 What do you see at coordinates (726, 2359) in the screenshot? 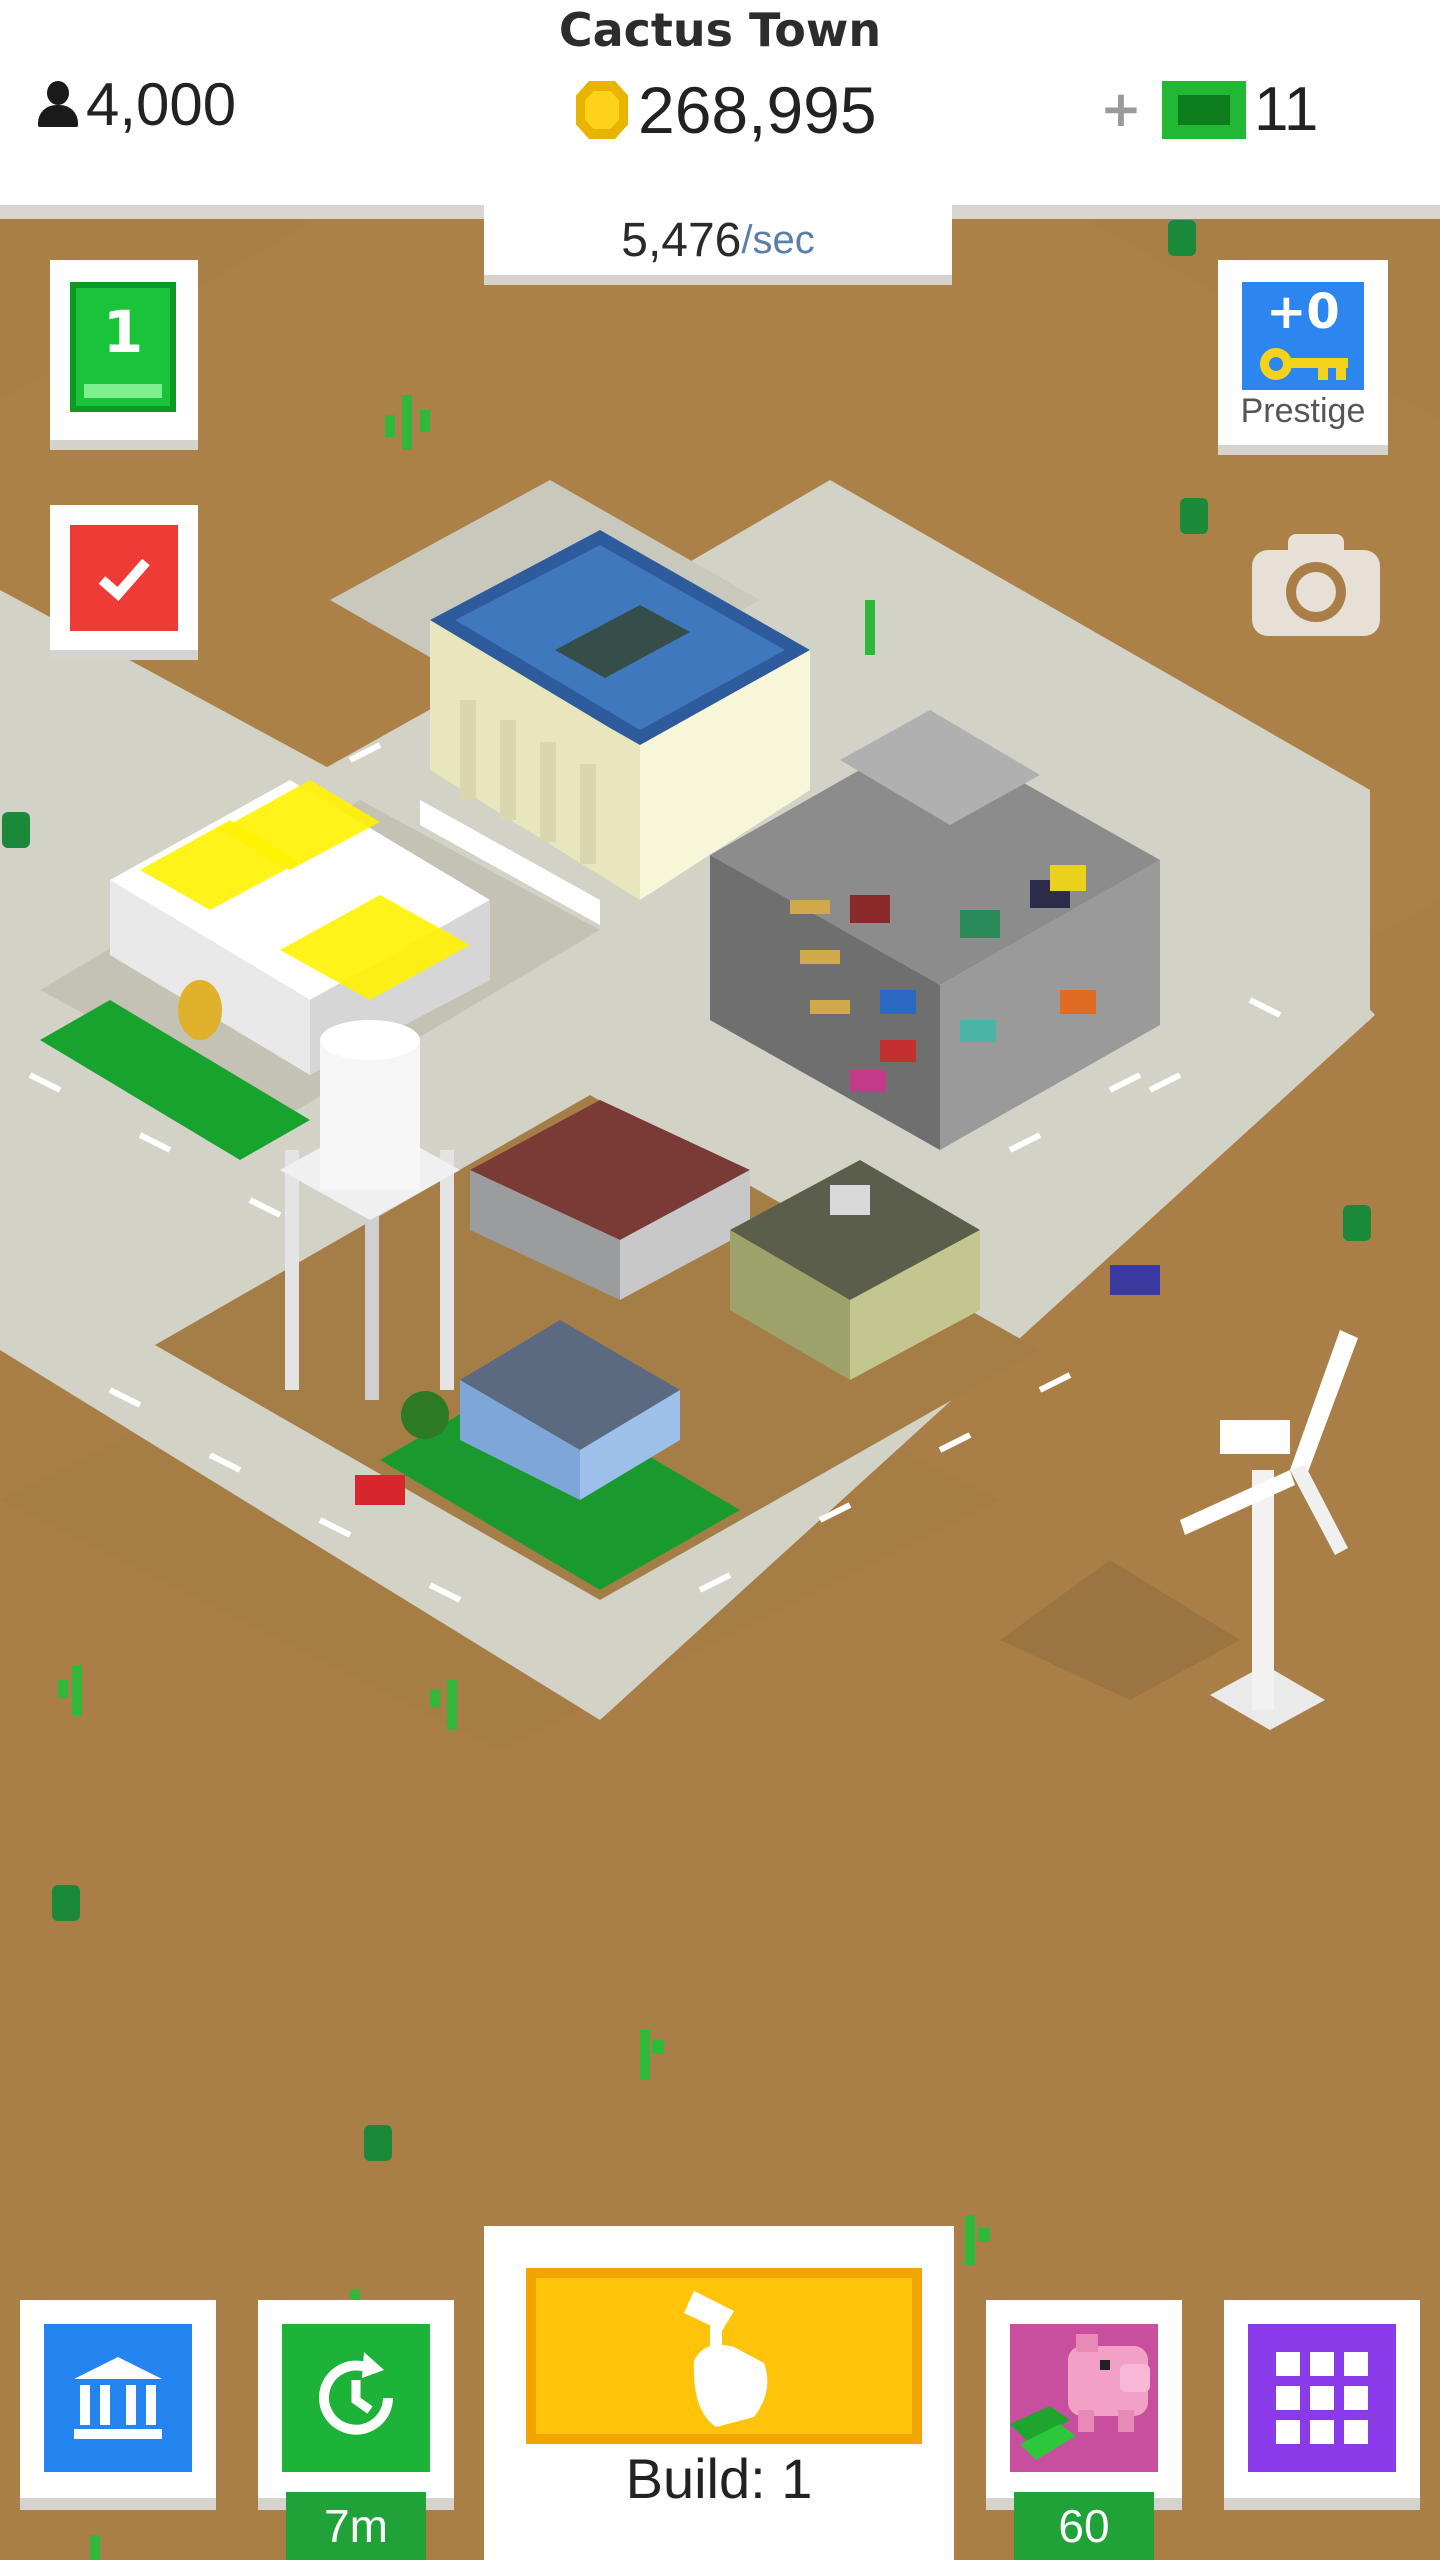
I see `build-hand-icon` at bounding box center [726, 2359].